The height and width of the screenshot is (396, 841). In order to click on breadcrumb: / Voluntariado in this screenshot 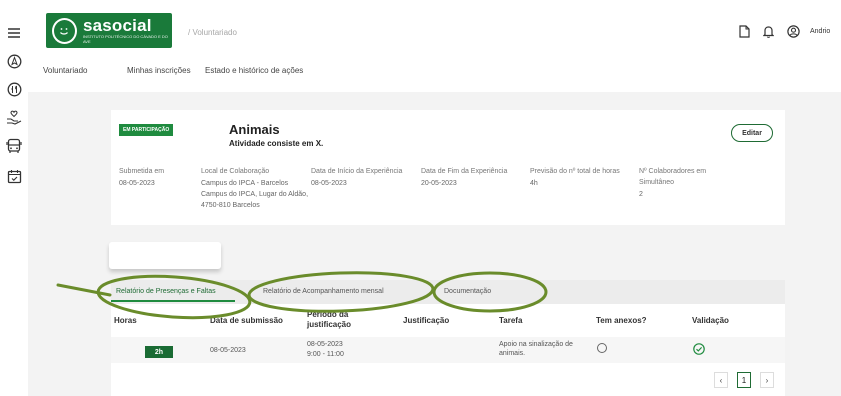, I will do `click(212, 32)`.